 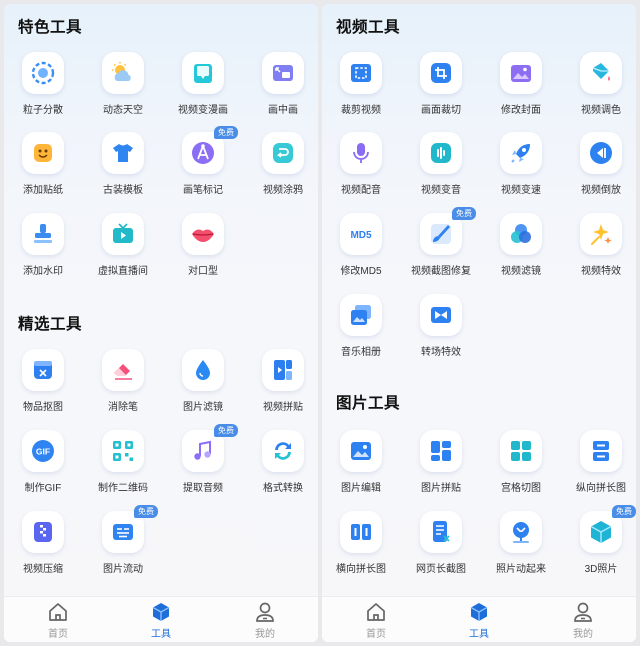 What do you see at coordinates (441, 190) in the screenshot?
I see `tool-label: 视频变音` at bounding box center [441, 190].